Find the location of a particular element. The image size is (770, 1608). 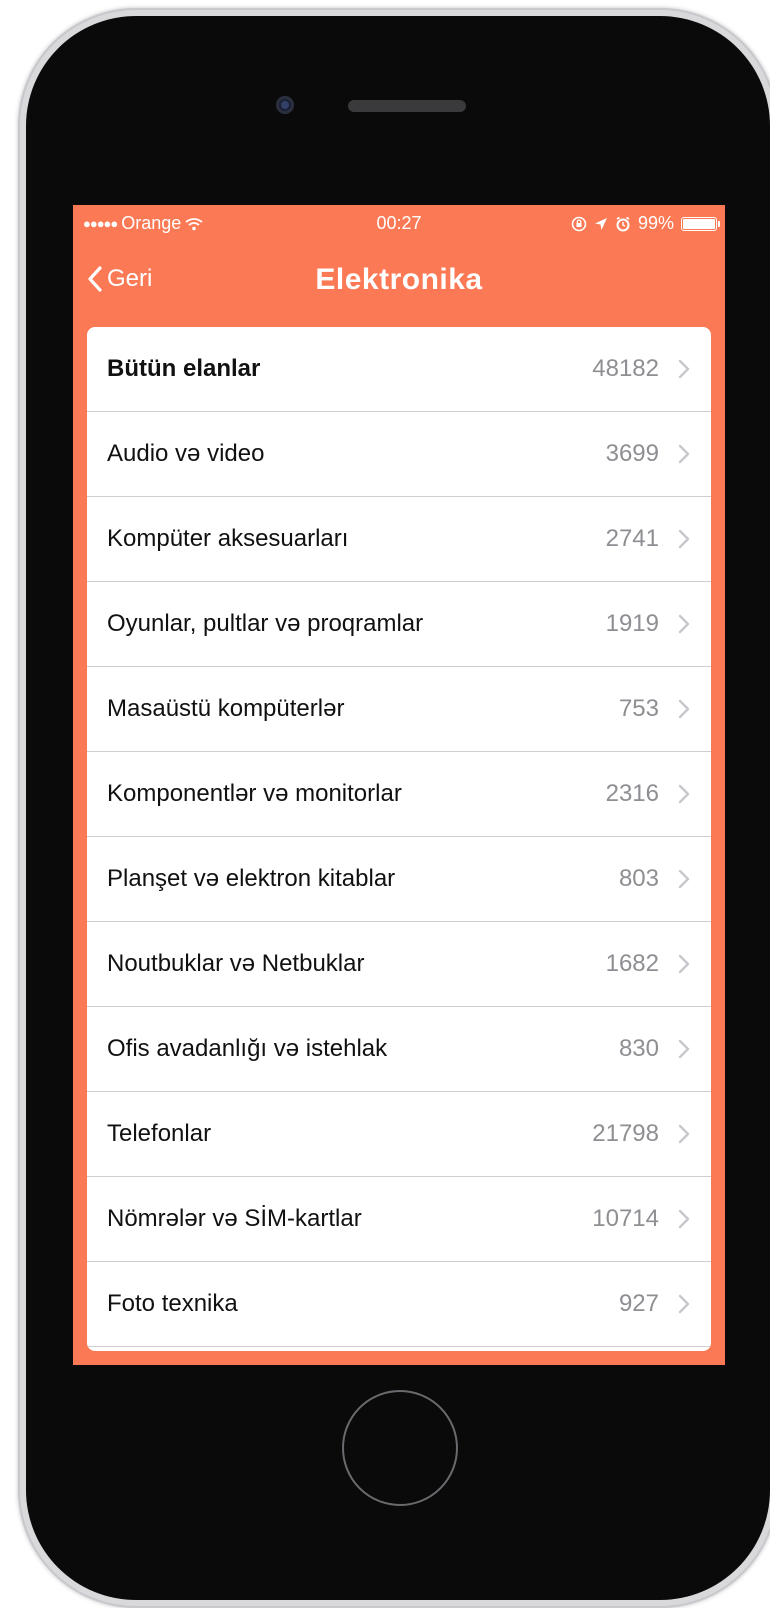

status-right: 99% is located at coordinates (645, 223).